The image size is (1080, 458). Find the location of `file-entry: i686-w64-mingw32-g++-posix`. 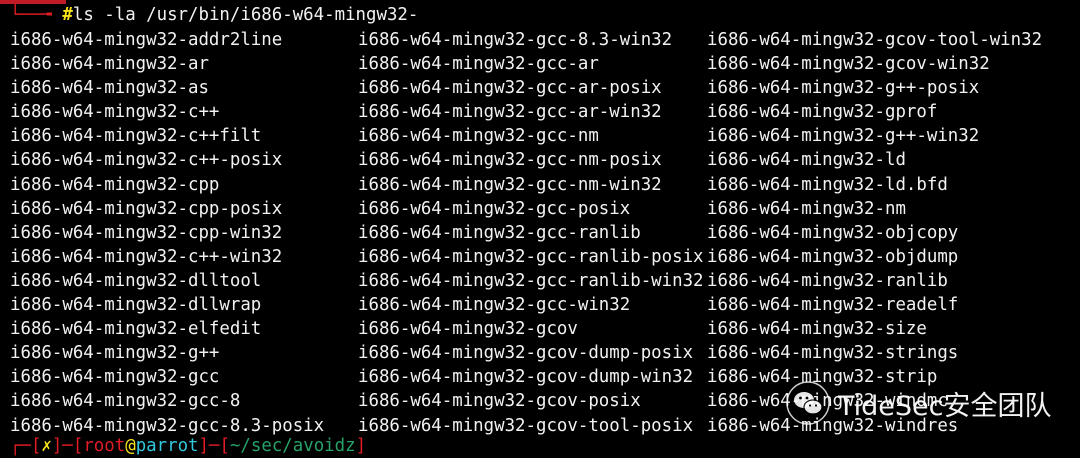

file-entry: i686-w64-mingw32-g++-posix is located at coordinates (843, 88).